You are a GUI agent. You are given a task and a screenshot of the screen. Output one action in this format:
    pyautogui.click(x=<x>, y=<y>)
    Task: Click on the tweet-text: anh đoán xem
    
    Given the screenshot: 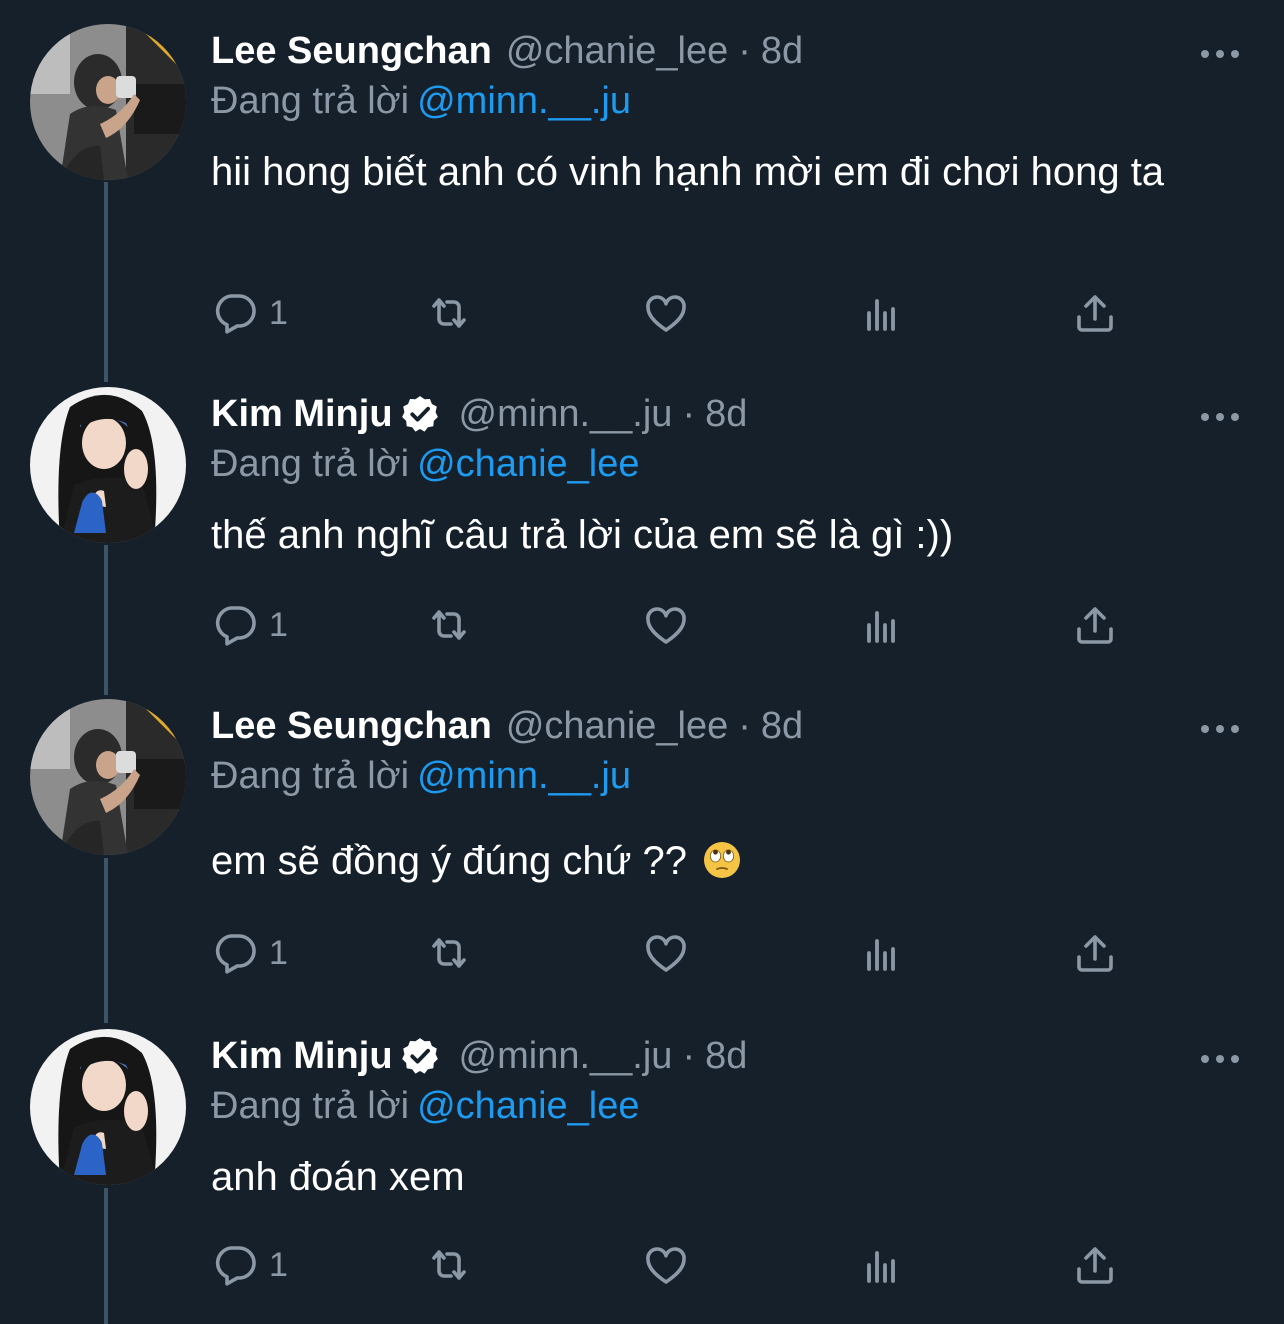 What is the action you would take?
    pyautogui.click(x=731, y=1177)
    